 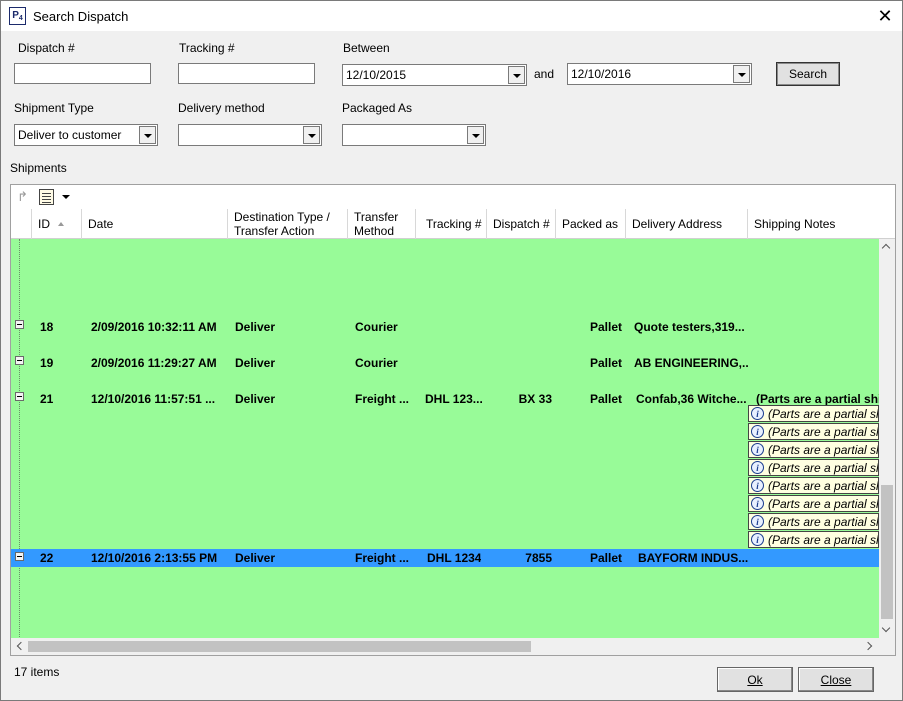 I want to click on header-expander-col, so click(x=21, y=224).